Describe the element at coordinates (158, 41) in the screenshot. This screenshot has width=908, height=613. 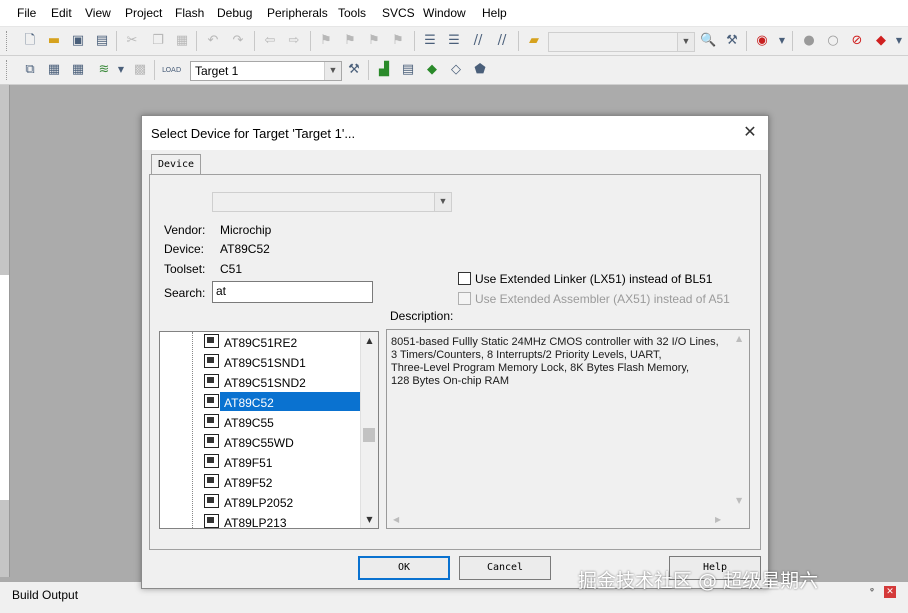
I see `copy-icon: ❐` at that location.